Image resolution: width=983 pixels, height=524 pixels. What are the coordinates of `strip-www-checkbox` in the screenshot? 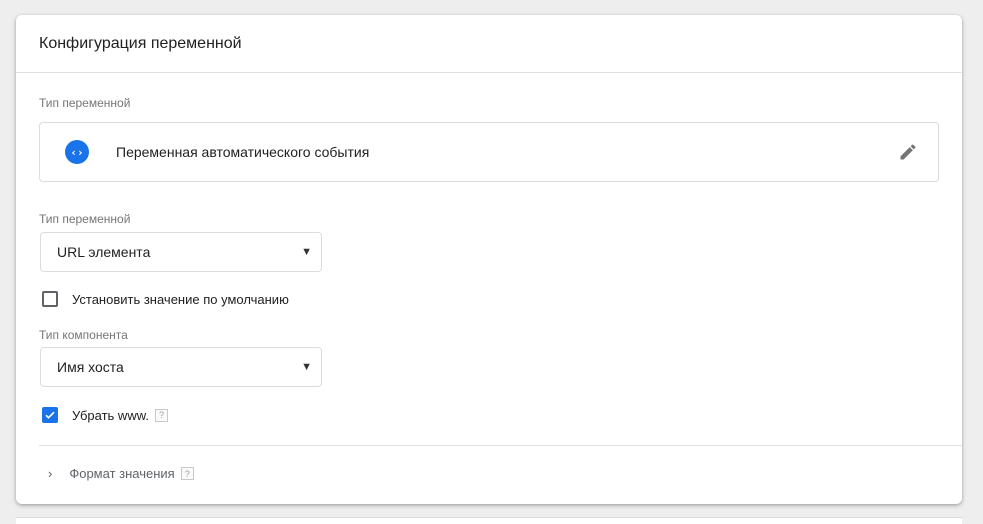 It's located at (50, 415).